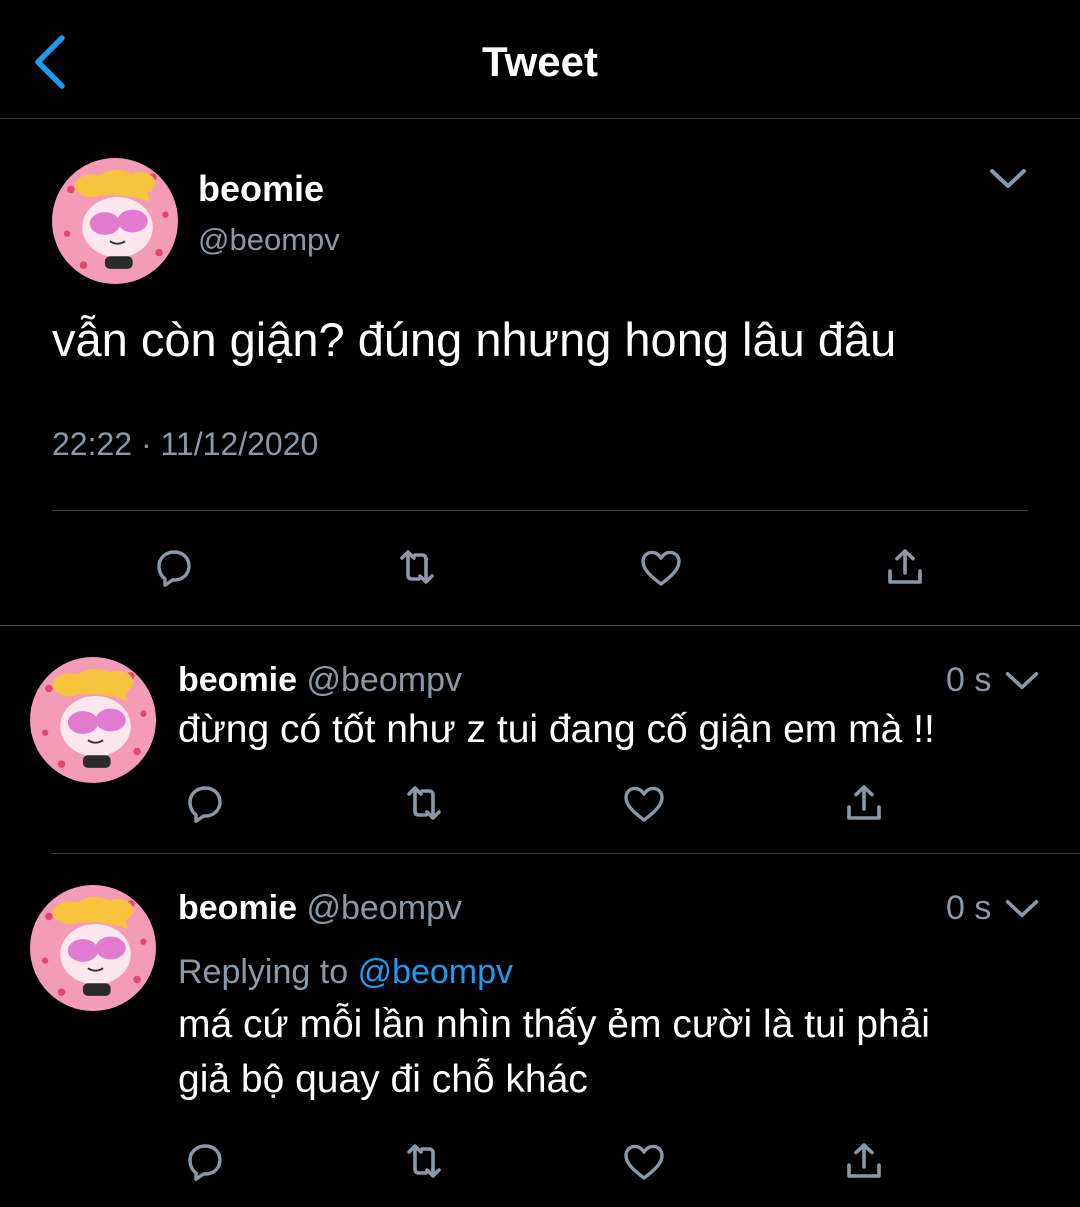 The image size is (1080, 1207). What do you see at coordinates (263, 972) in the screenshot?
I see `replying-to-label: Replying to` at bounding box center [263, 972].